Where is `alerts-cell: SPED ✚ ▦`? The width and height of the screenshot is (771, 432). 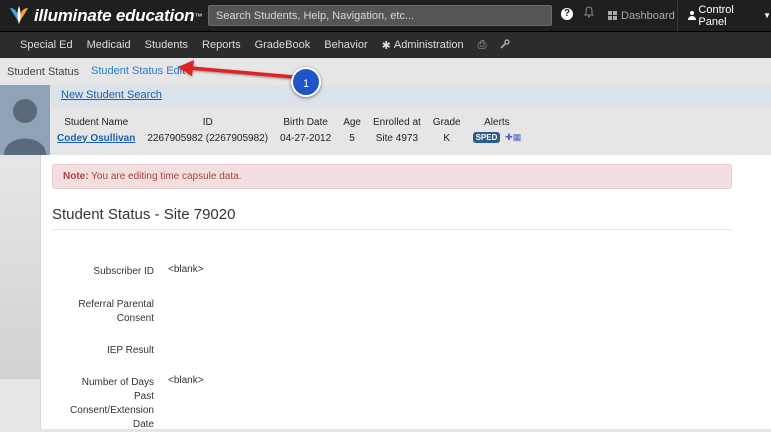
alerts-cell: SPED ✚ ▦ is located at coordinates (497, 138).